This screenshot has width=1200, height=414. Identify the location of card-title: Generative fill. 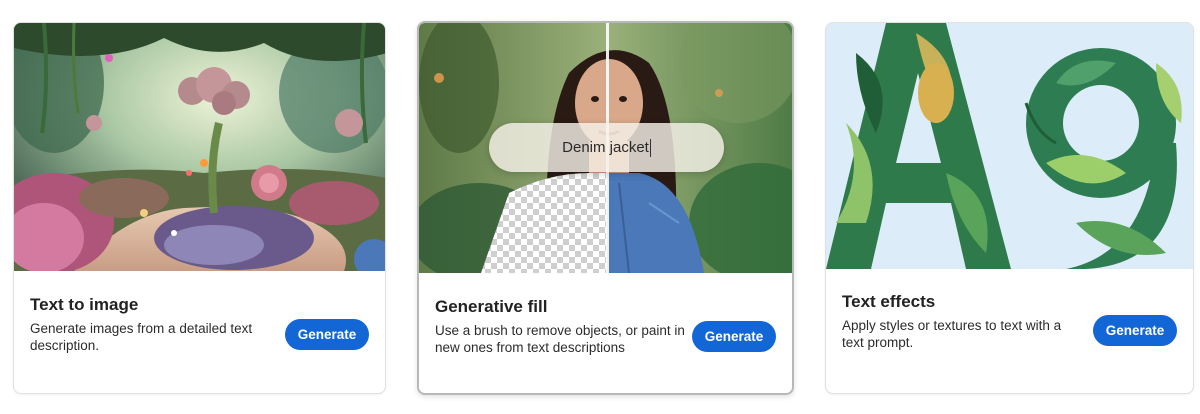
(491, 306).